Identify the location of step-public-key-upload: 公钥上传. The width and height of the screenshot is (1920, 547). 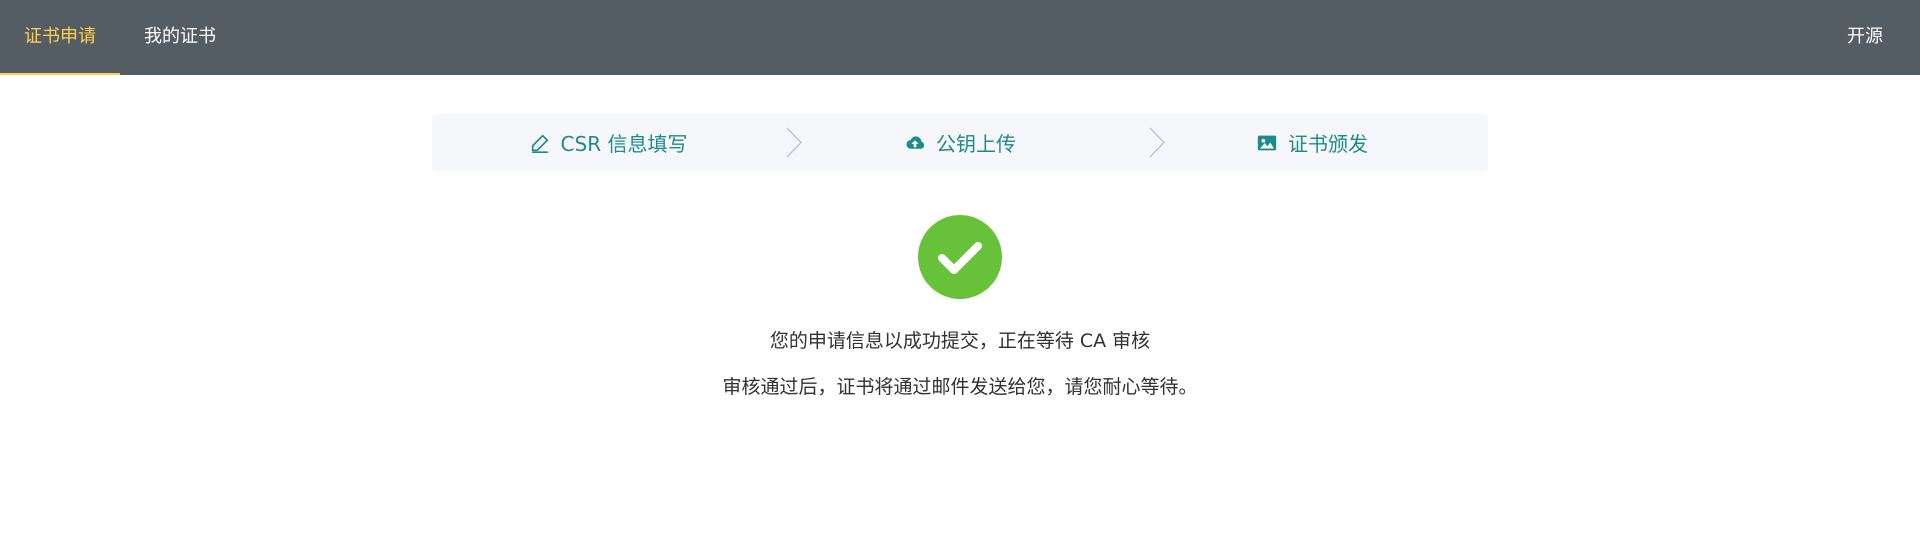
(960, 142).